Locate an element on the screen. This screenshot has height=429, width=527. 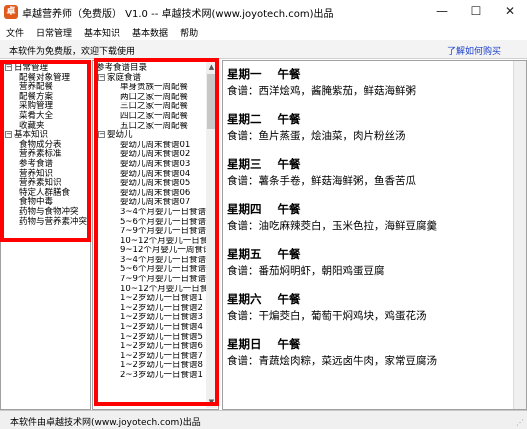
menu-basic-data: 基本数据 is located at coordinates (150, 32).